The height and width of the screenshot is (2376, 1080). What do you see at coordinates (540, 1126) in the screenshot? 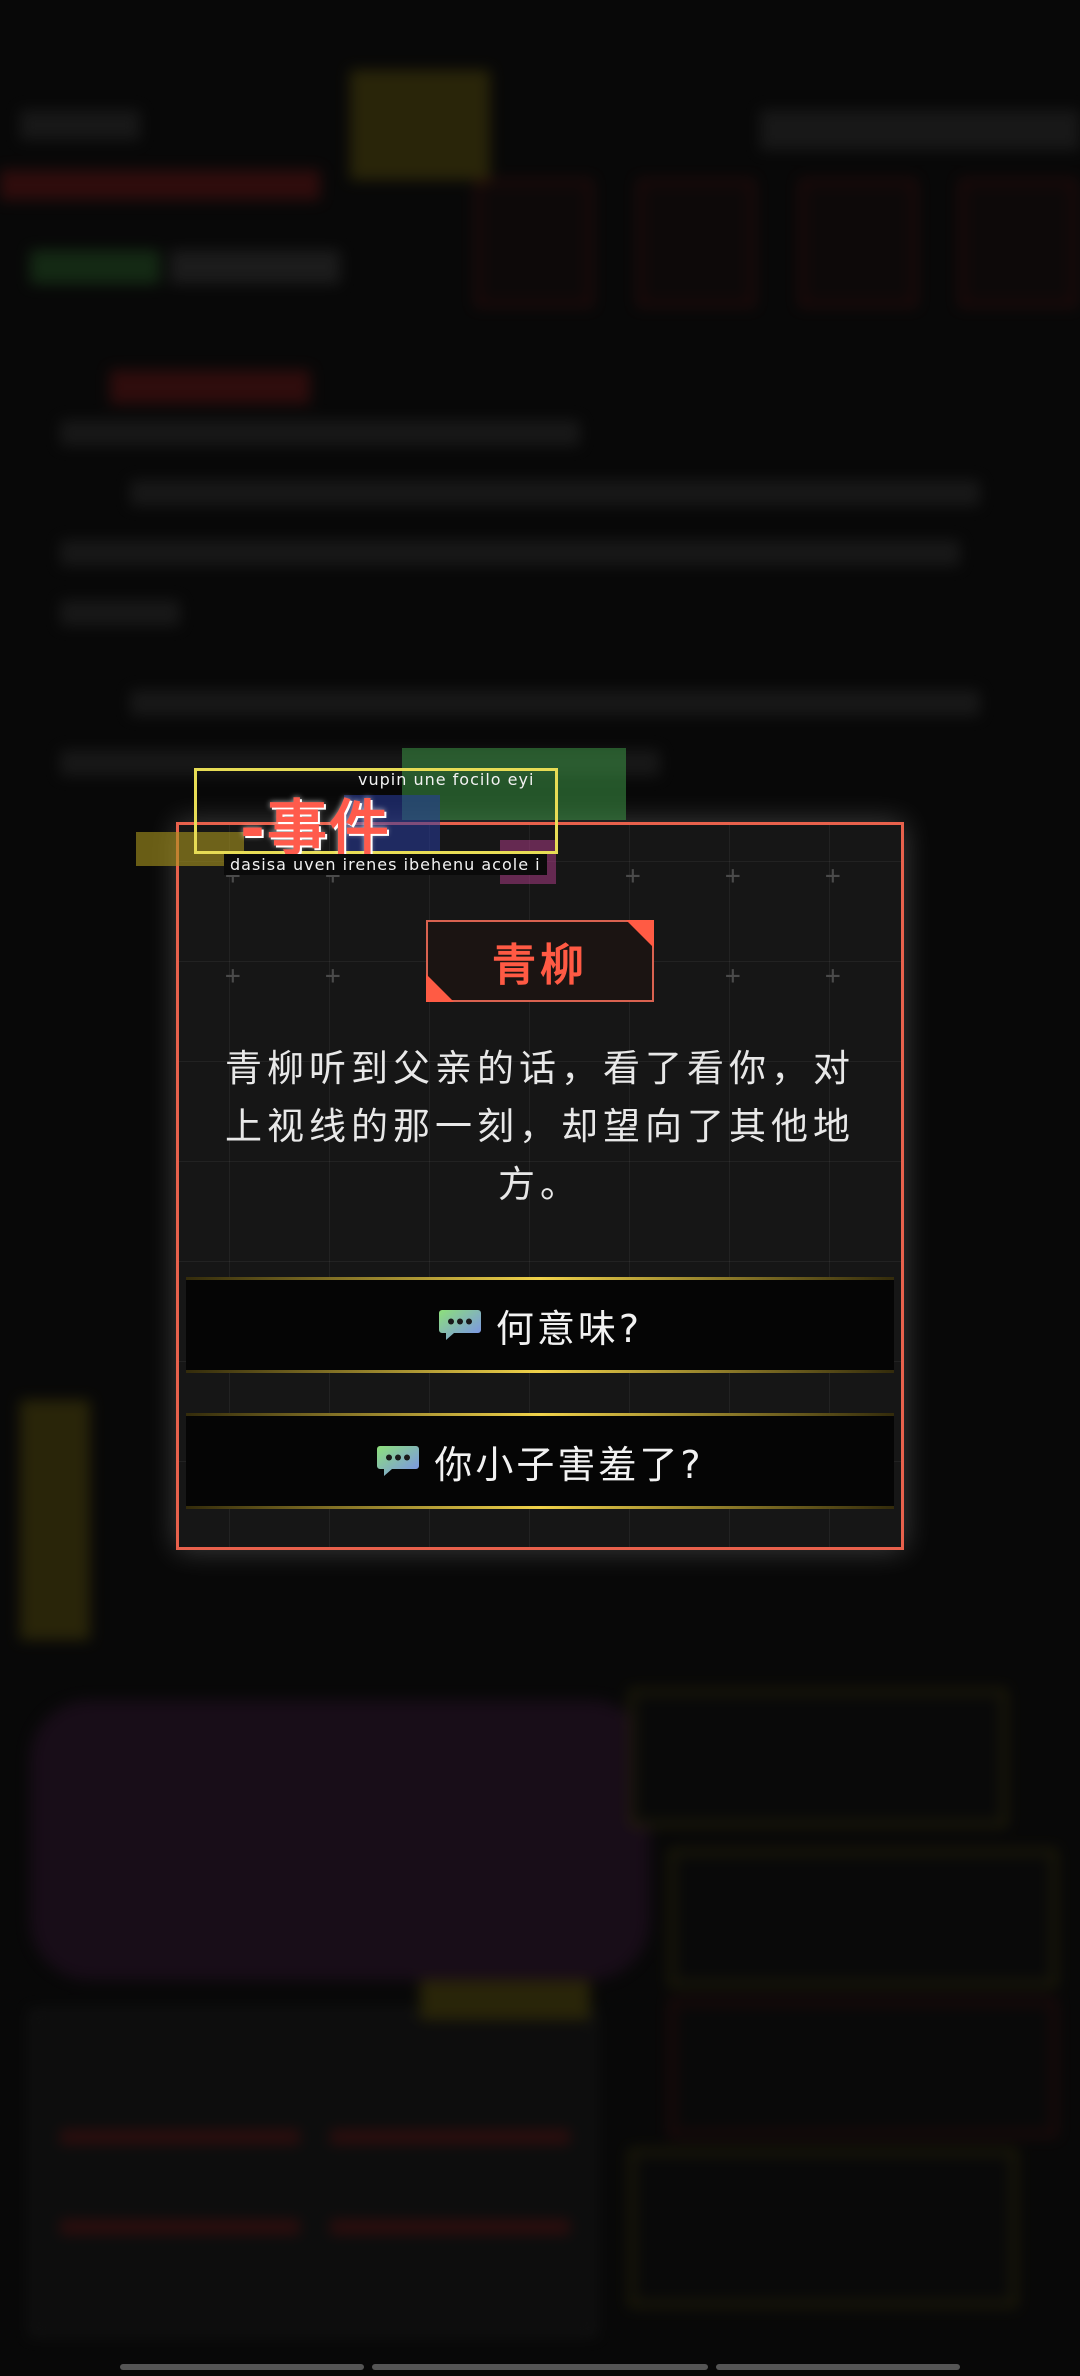
I see `event-narrative: 青柳听到父亲的话，看了看你，对上视线的那一刻，却望向了其他地方。` at bounding box center [540, 1126].